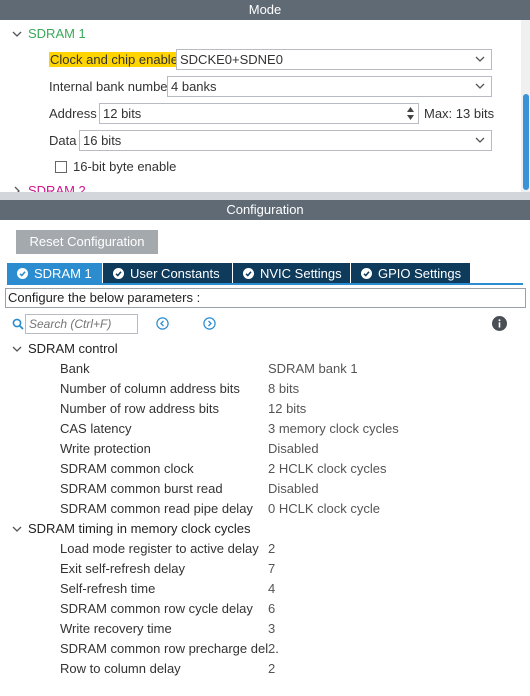 This screenshot has width=530, height=696. Describe the element at coordinates (81, 324) in the screenshot. I see `search-input` at that location.